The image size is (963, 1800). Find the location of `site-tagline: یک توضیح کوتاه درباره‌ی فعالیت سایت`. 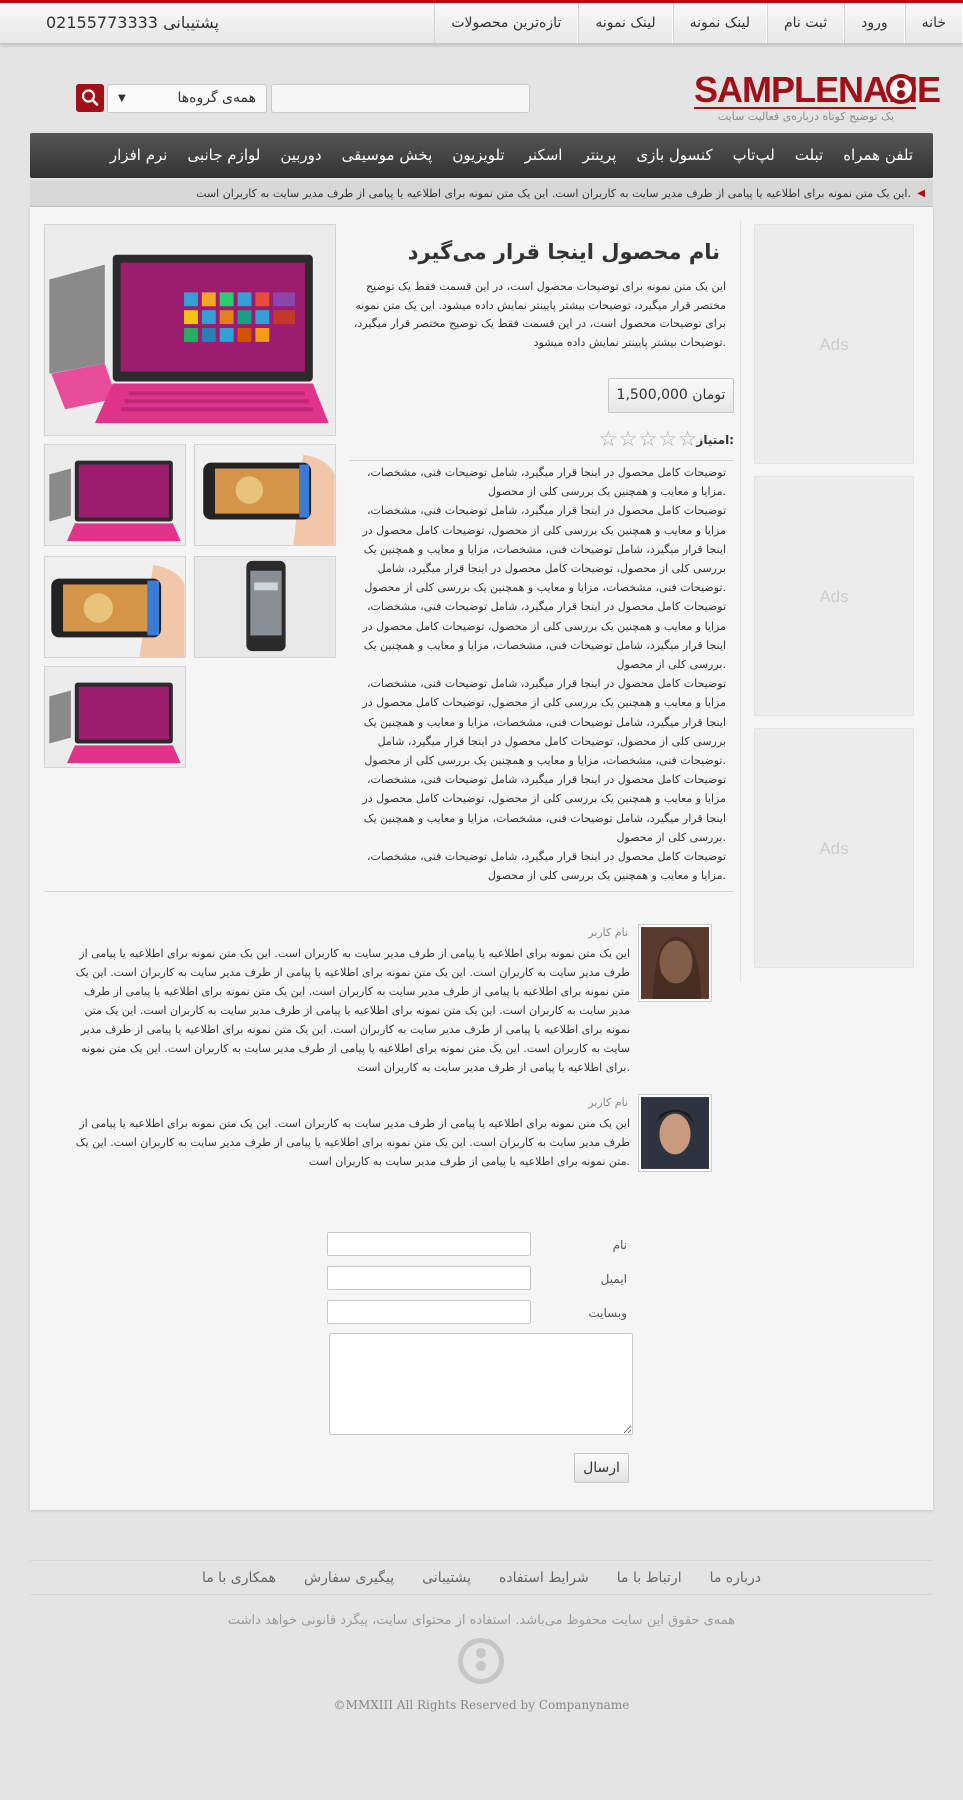

site-tagline: یک توضیح کوتاه درباره‌ی فعالیت سایت is located at coordinates (805, 116).